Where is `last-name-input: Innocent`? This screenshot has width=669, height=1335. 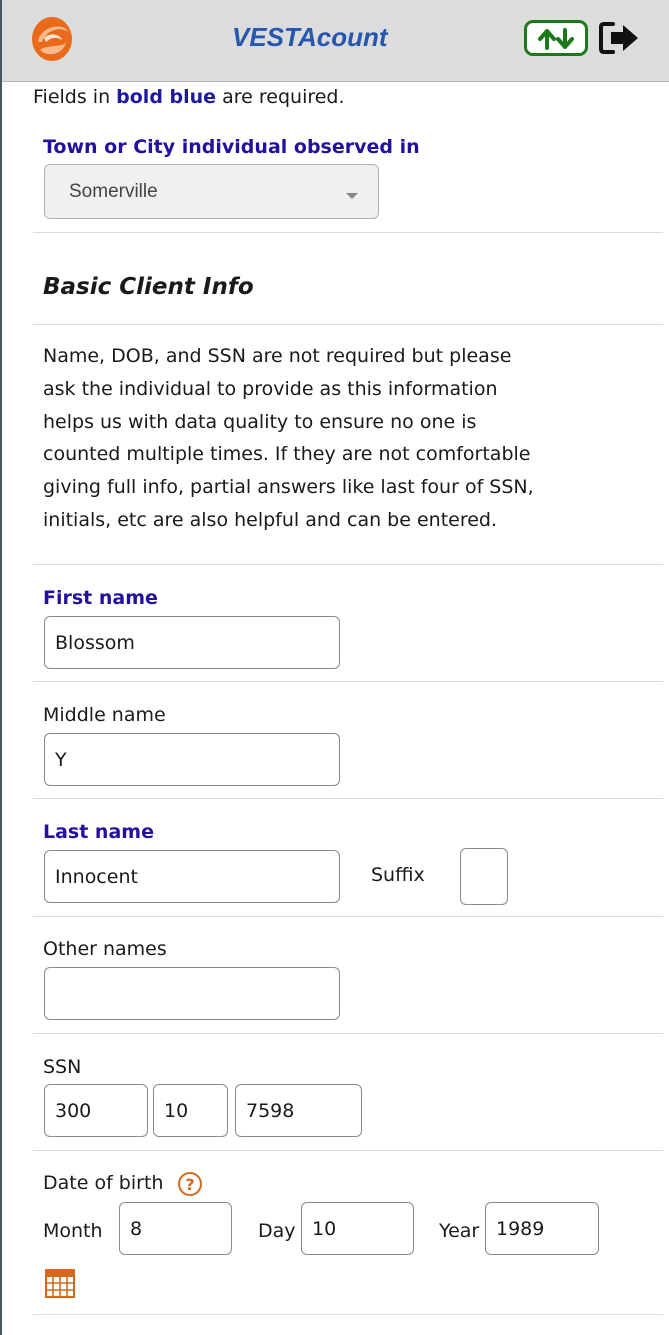 last-name-input: Innocent is located at coordinates (192, 876).